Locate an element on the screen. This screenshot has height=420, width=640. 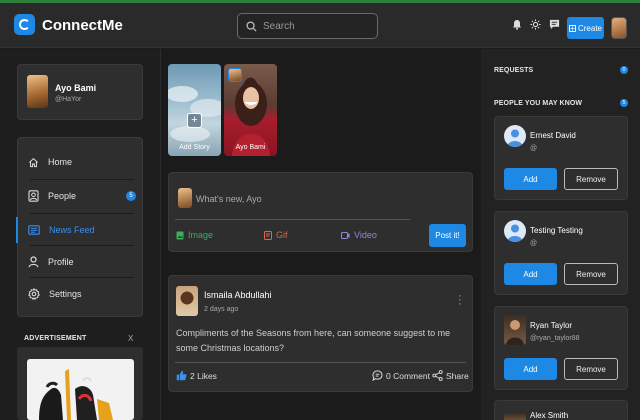
comment-icon is located at coordinates (377, 375).